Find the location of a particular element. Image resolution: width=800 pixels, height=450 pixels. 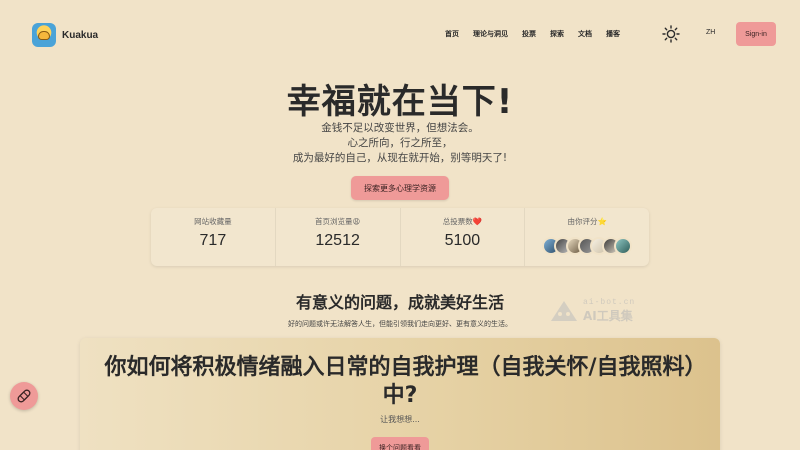

nav-podcast: 播客 is located at coordinates (613, 34).